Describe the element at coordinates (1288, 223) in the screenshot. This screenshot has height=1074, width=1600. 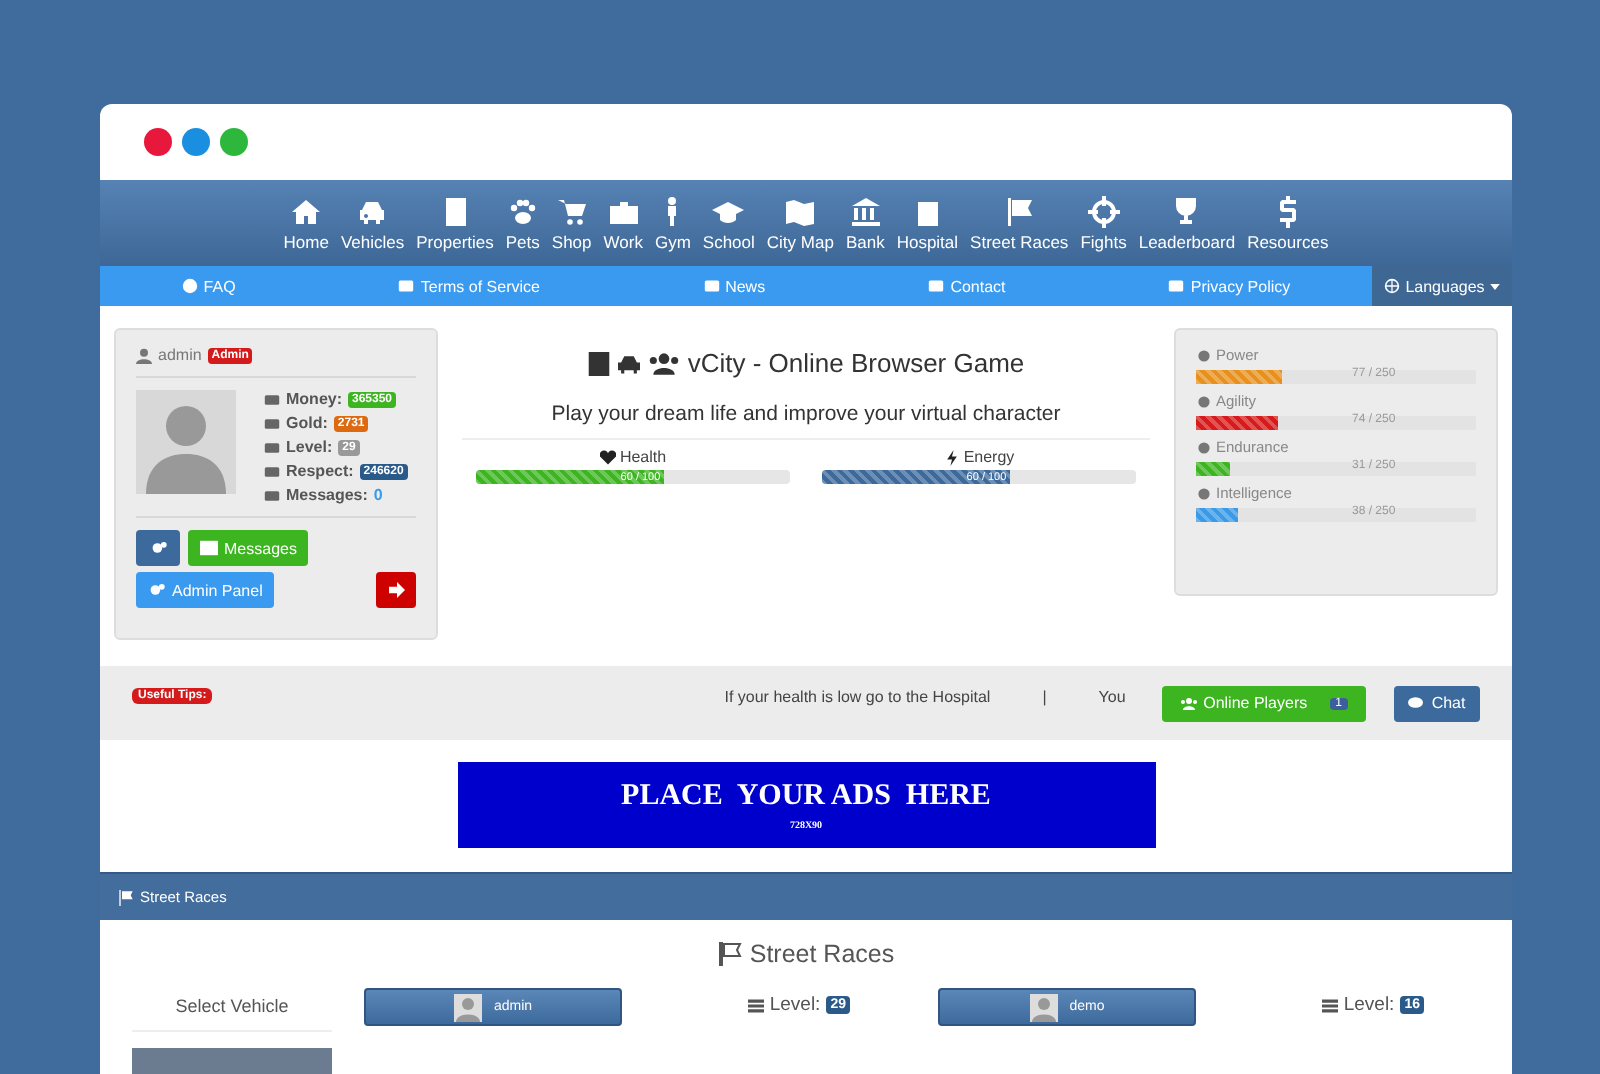
I see `nav-link: Resources` at that location.